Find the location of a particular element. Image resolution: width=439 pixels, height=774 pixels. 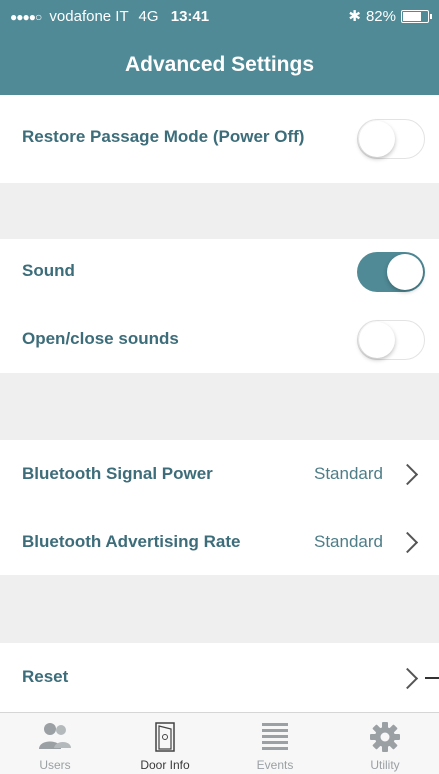

bluetooth-icon: ✱ is located at coordinates (354, 16).